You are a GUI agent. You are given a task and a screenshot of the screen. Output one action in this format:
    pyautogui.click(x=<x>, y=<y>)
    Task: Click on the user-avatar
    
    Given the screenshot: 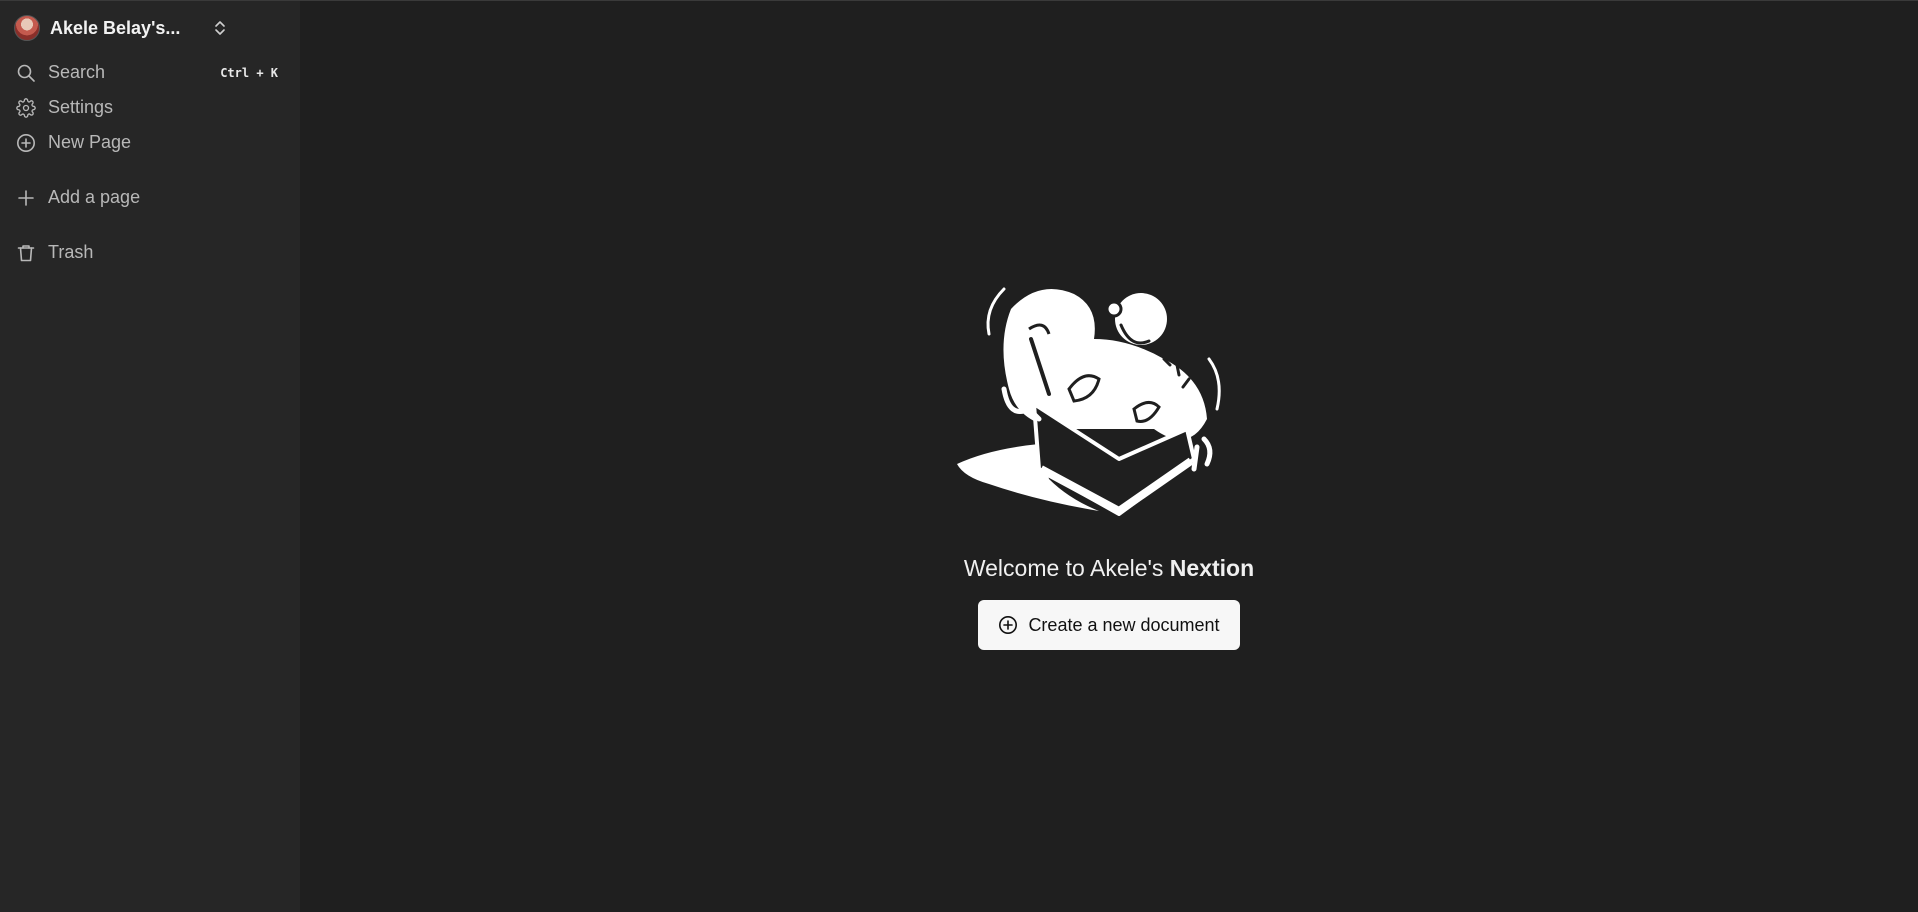 What is the action you would take?
    pyautogui.click(x=27, y=28)
    